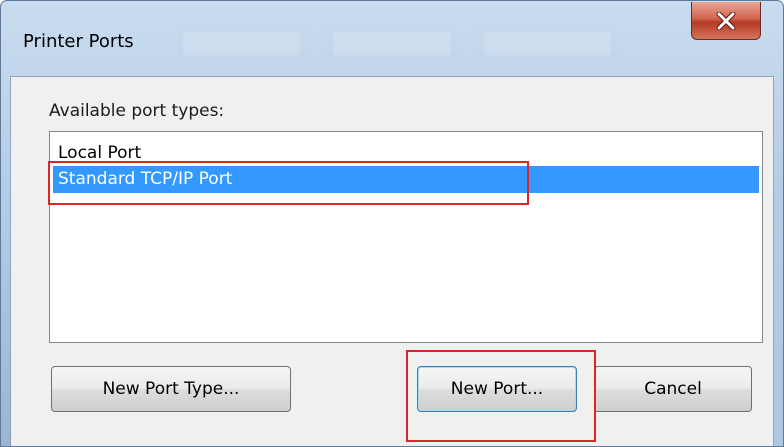 The width and height of the screenshot is (784, 447). I want to click on close-button, so click(726, 21).